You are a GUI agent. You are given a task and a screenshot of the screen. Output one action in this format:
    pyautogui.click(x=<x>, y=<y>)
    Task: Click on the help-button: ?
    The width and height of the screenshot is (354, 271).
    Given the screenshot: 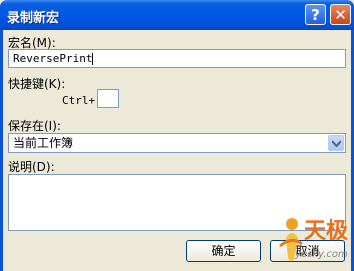 What is the action you would take?
    pyautogui.click(x=315, y=14)
    